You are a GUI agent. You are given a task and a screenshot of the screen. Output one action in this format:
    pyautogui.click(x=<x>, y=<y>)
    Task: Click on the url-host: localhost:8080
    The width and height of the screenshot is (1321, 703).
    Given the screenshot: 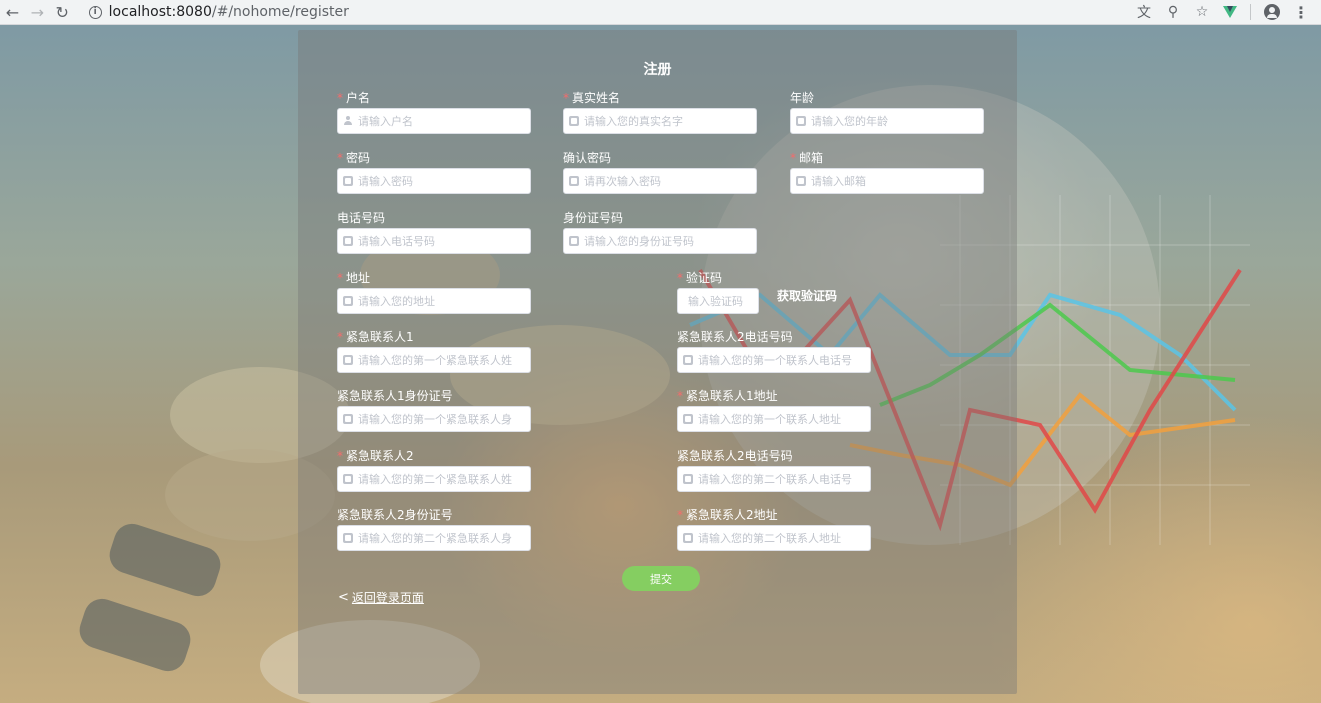 What is the action you would take?
    pyautogui.click(x=160, y=12)
    